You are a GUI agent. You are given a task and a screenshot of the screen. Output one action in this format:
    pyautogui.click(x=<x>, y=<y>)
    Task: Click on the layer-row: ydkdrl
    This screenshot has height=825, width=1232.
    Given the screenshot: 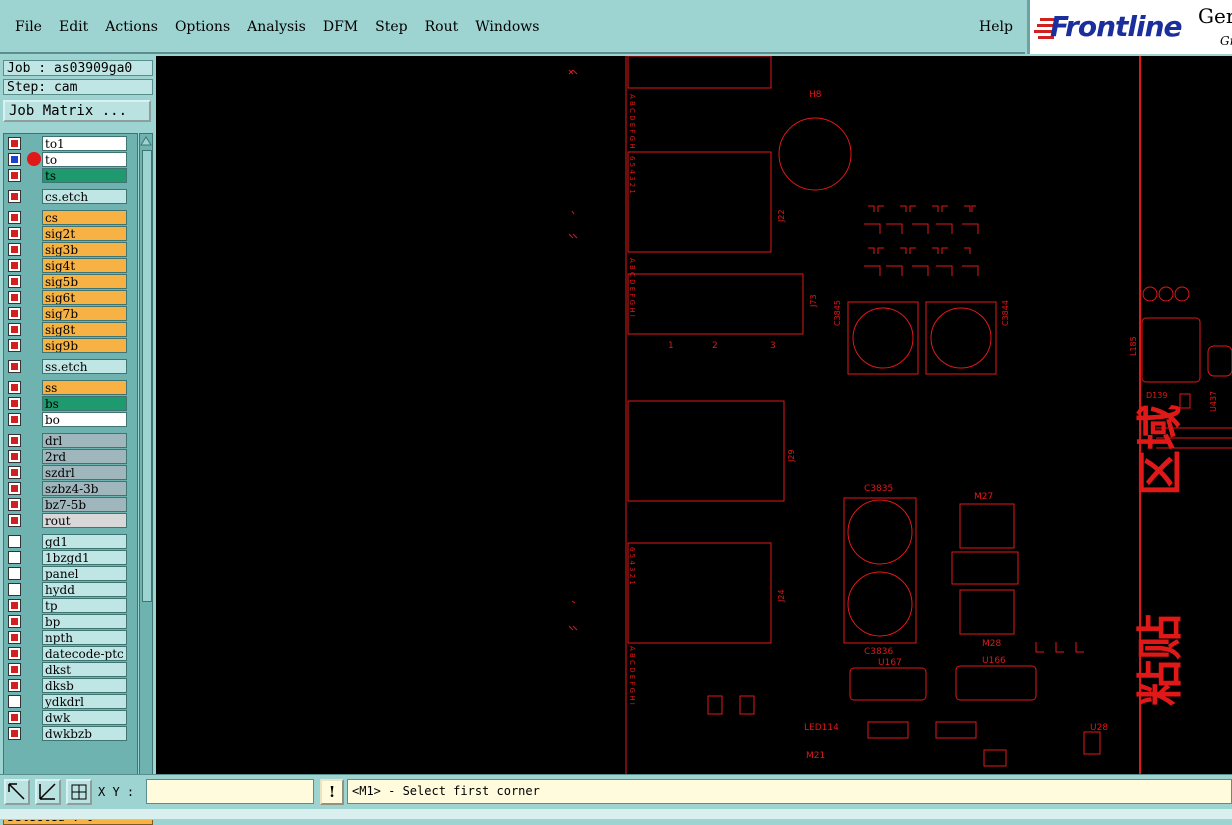 What is the action you would take?
    pyautogui.click(x=67, y=701)
    